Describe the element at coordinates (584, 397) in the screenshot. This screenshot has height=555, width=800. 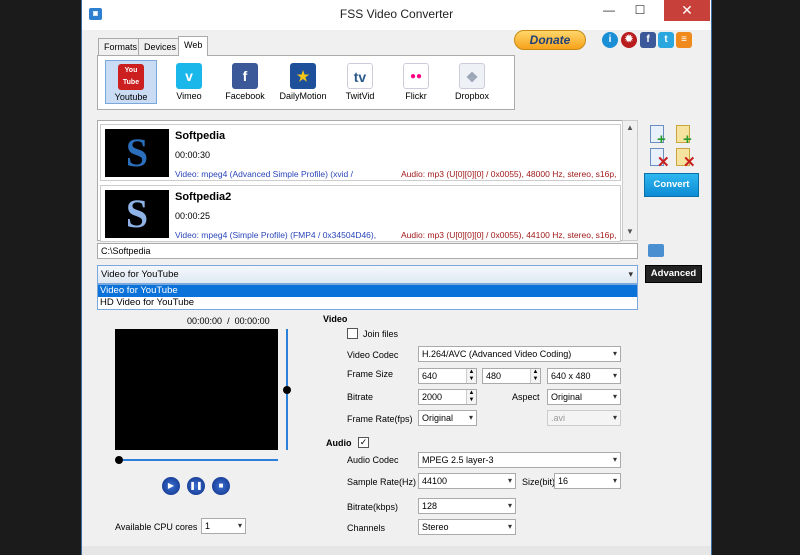
I see `aspect-select: Original ▾` at that location.